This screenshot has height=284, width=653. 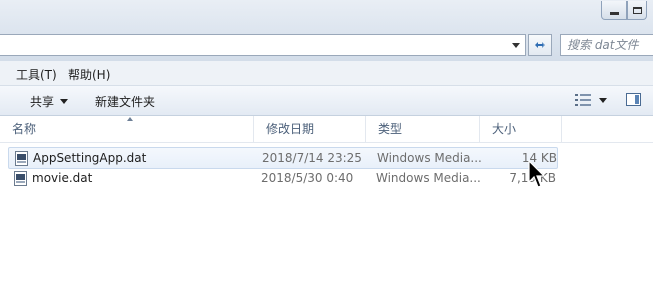 I want to click on menu-tools: 工具(T), so click(x=36, y=74).